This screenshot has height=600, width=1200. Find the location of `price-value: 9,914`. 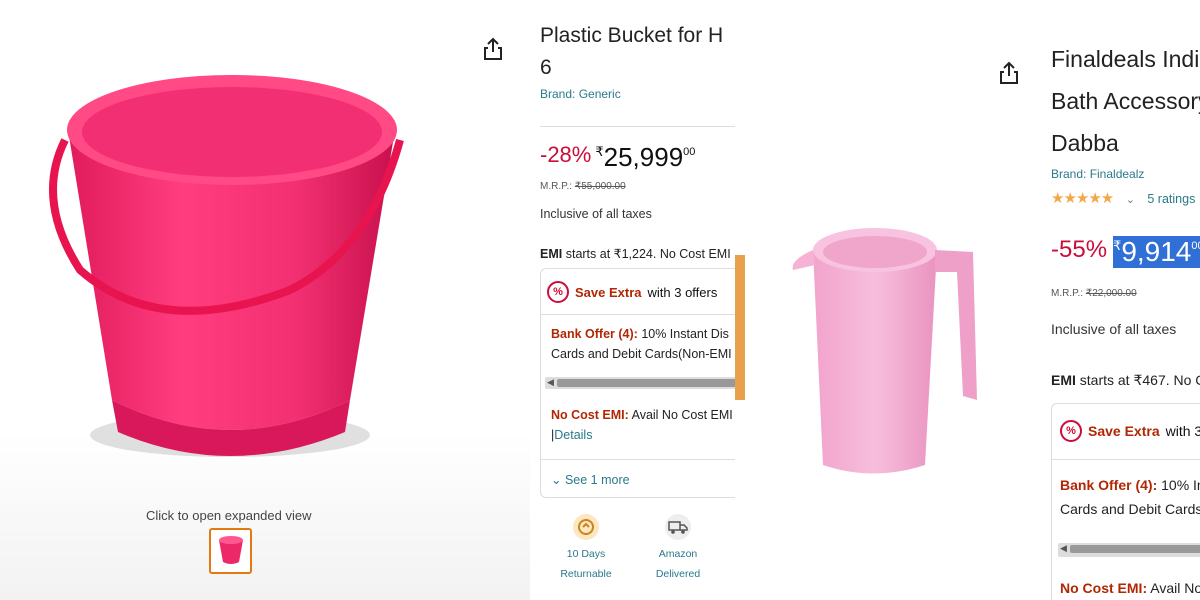

price-value: 9,914 is located at coordinates (1156, 251).